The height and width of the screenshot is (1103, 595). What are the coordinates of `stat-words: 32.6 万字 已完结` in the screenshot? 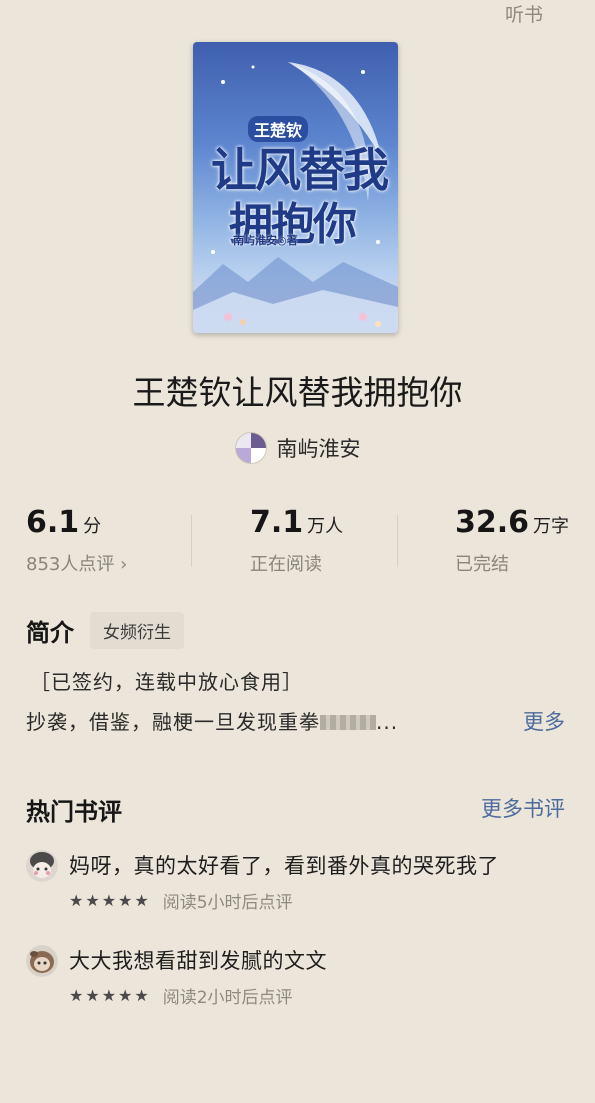 It's located at (512, 540).